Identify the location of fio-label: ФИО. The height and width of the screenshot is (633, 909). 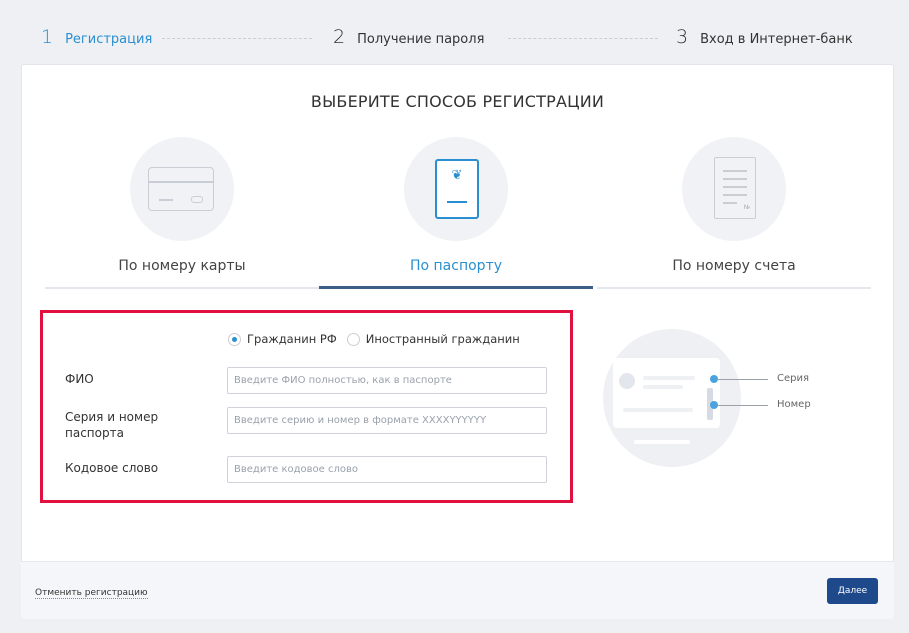
(79, 379).